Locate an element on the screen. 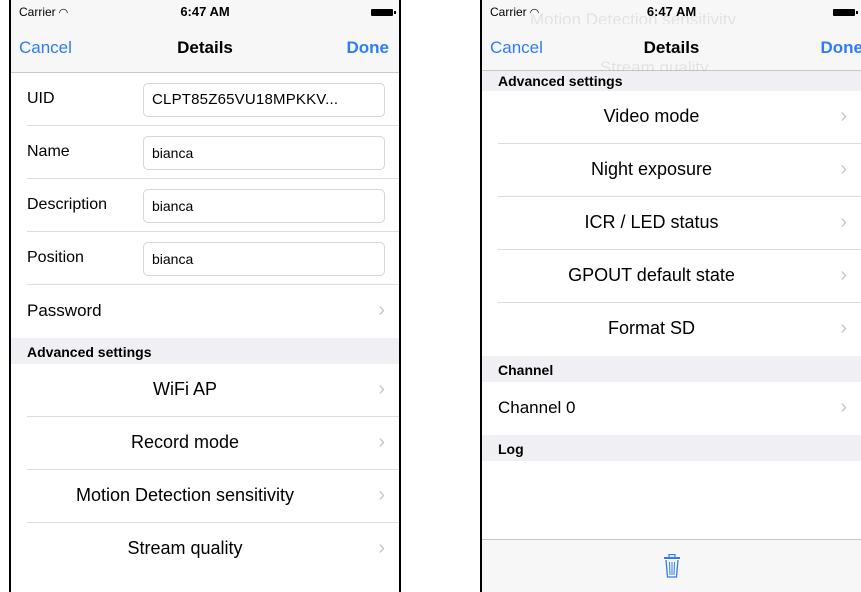 The height and width of the screenshot is (592, 861). wifi-ap-label: WiFi AP is located at coordinates (184, 389).